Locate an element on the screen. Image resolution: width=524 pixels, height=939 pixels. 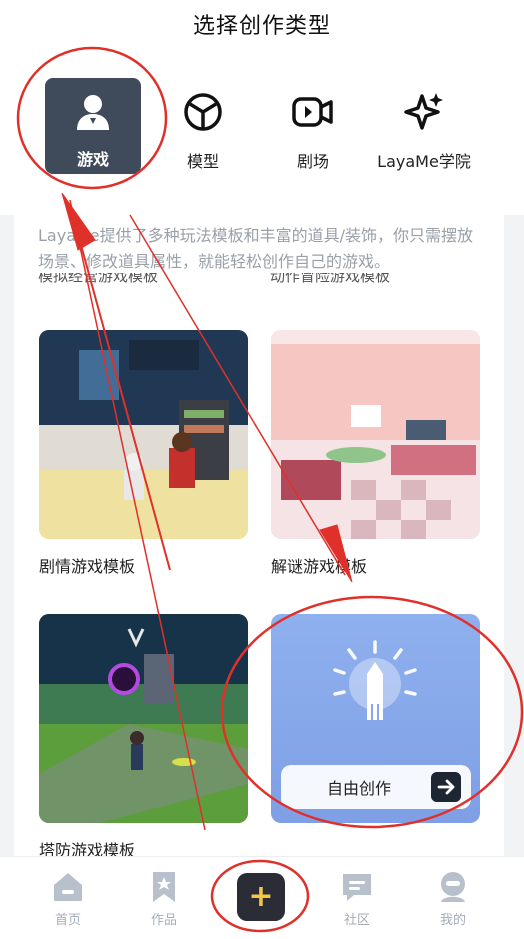
home-icon is located at coordinates (68, 887).